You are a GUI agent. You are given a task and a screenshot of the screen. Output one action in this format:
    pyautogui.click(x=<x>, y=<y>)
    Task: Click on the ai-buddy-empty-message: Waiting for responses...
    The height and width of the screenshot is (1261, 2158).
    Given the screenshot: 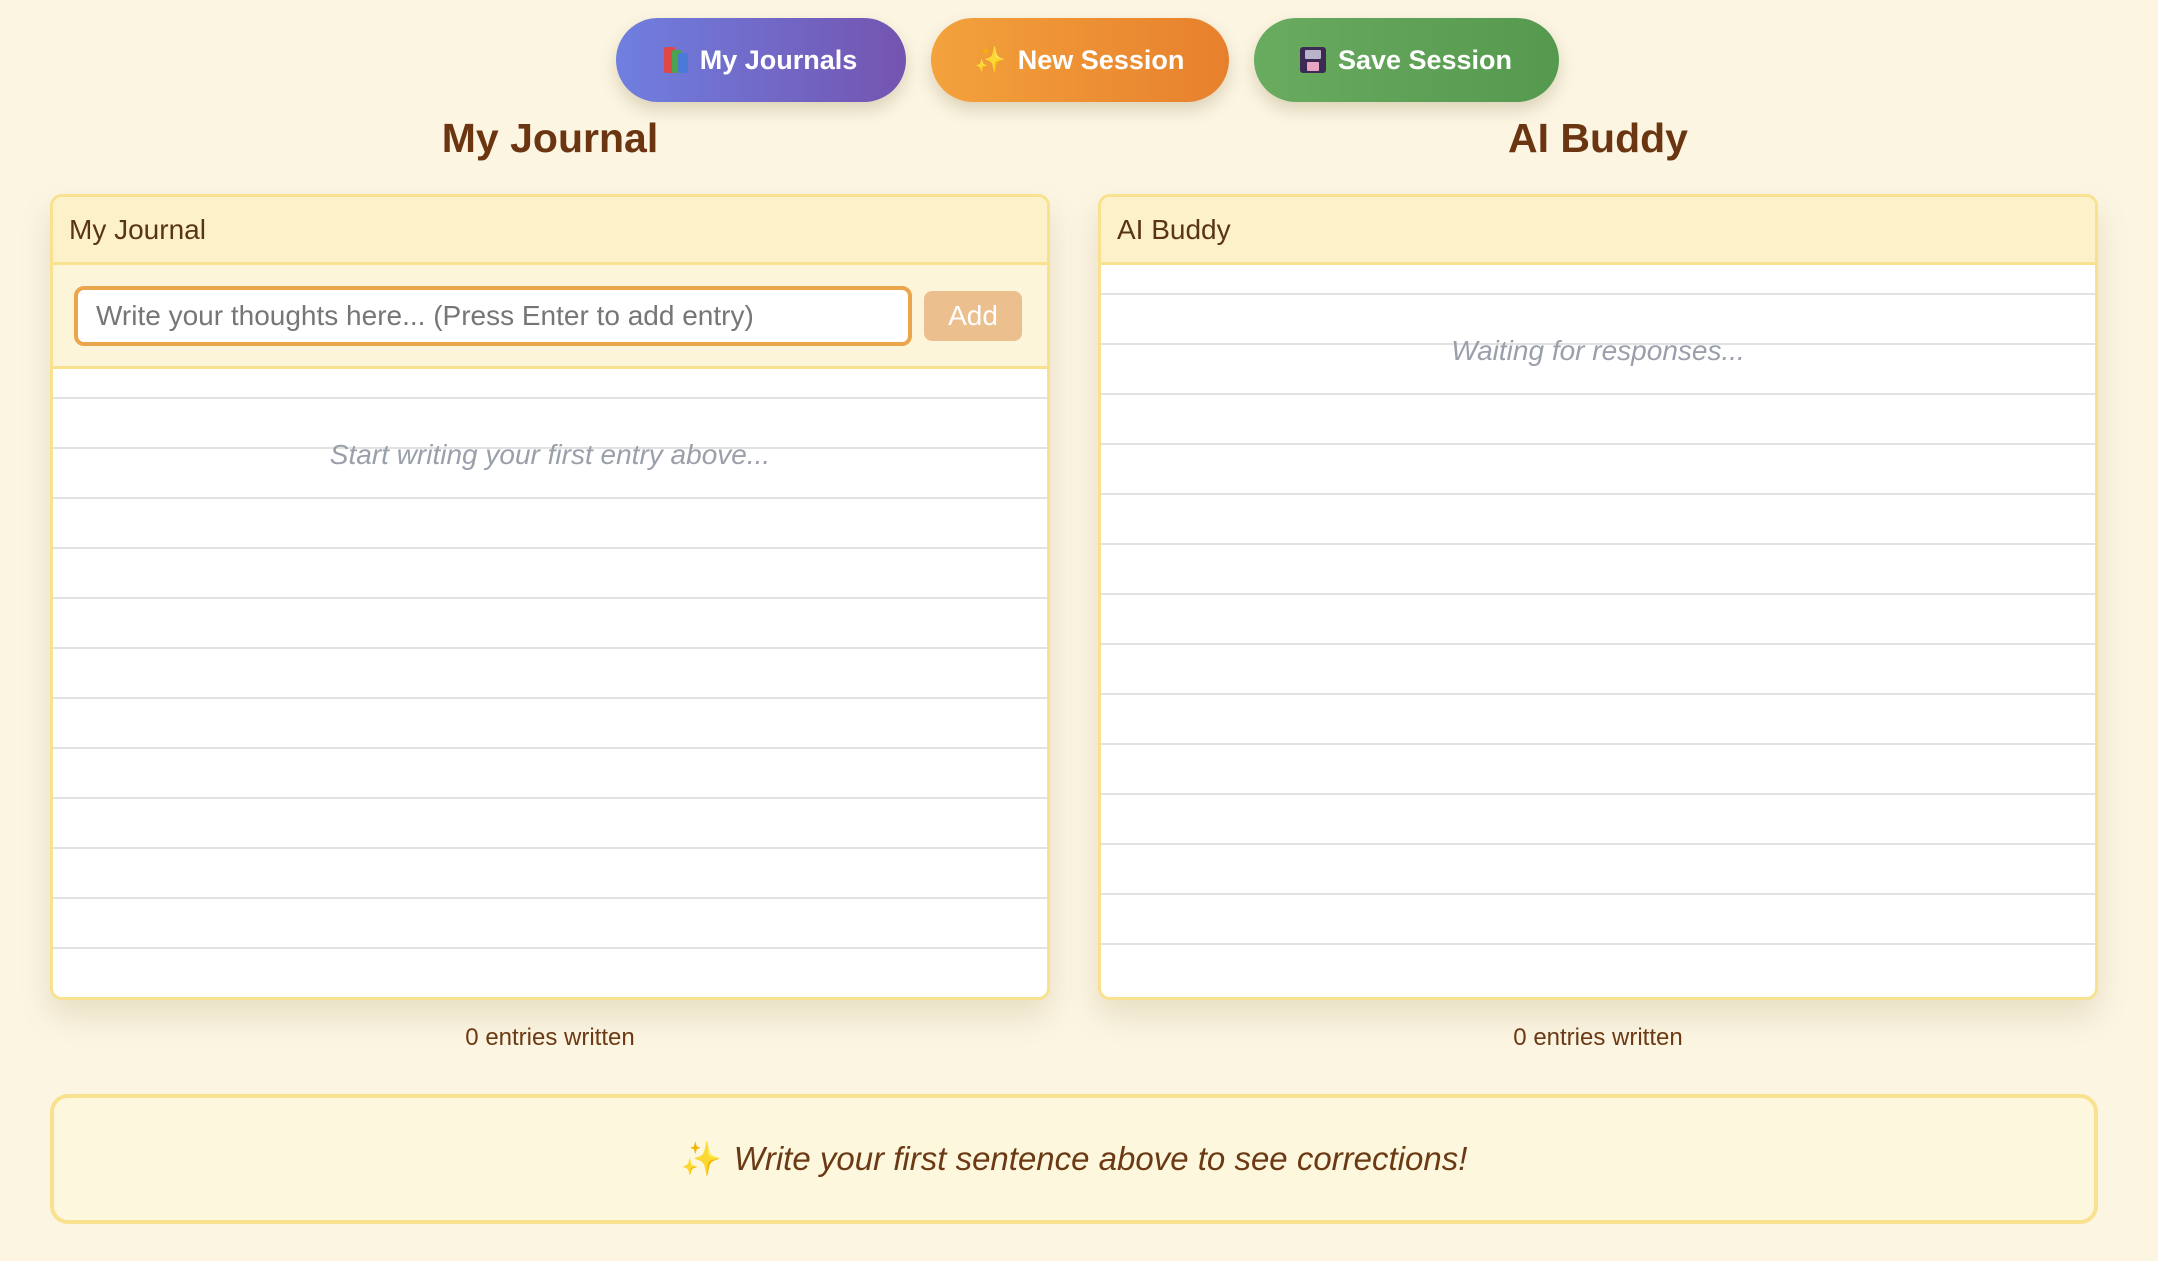 What is the action you would take?
    pyautogui.click(x=1598, y=350)
    